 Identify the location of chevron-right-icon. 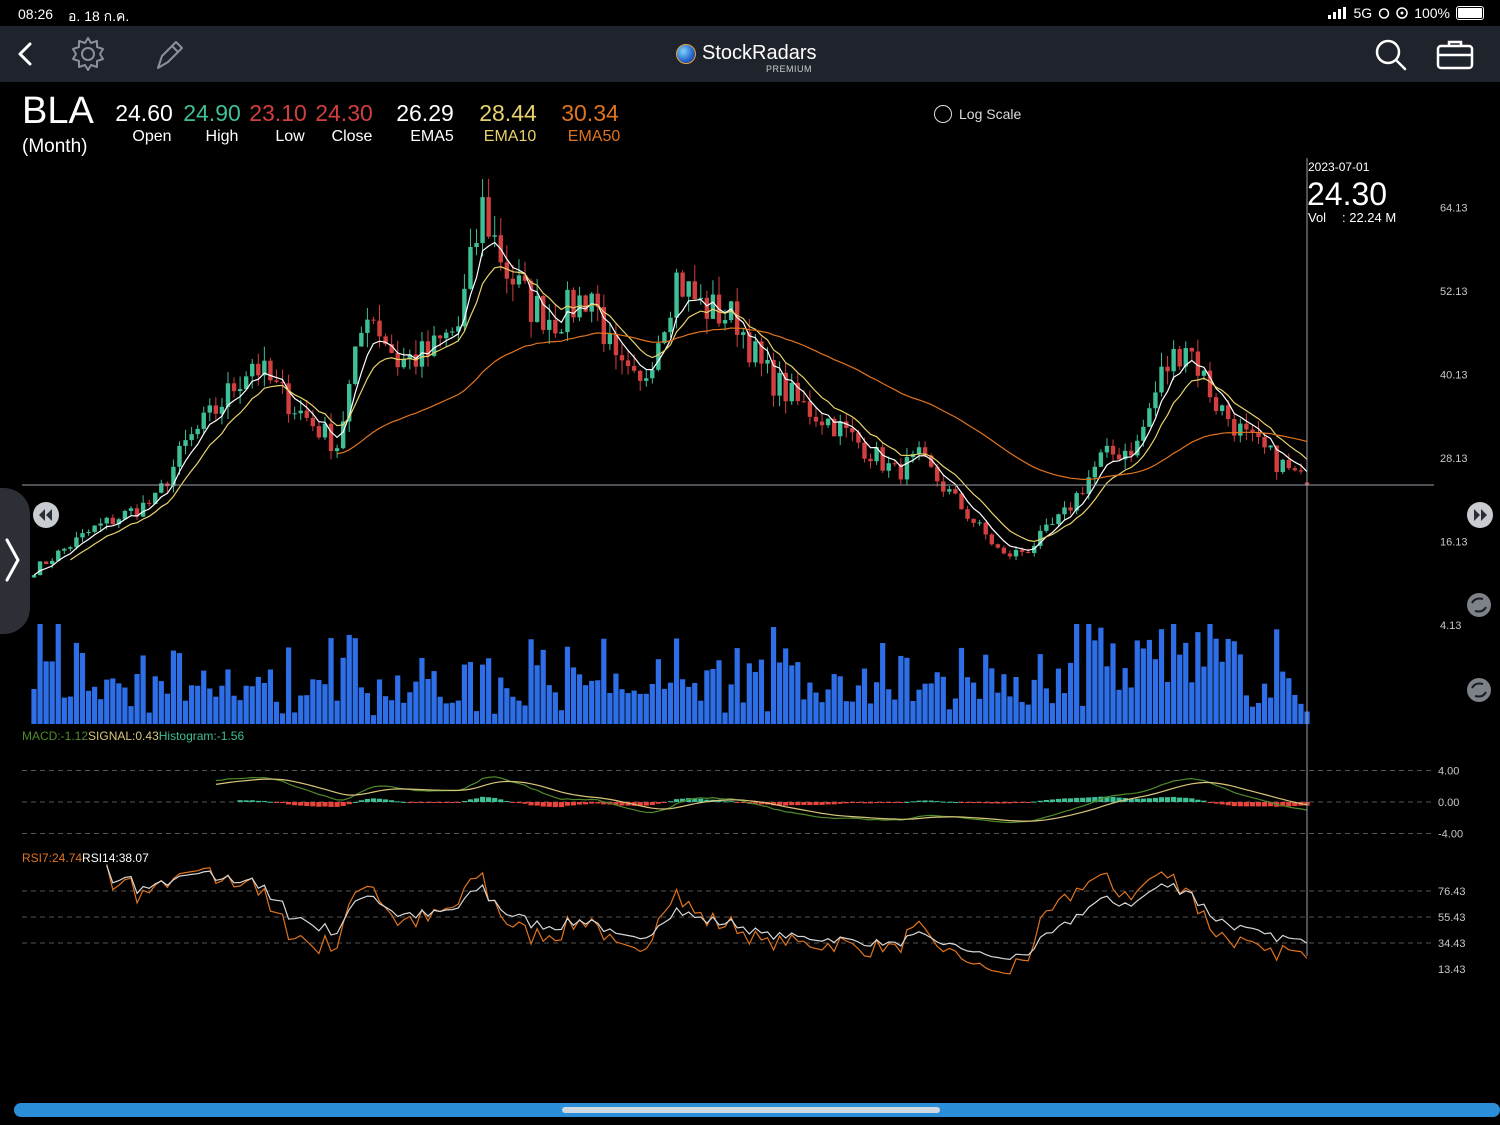
(13, 560).